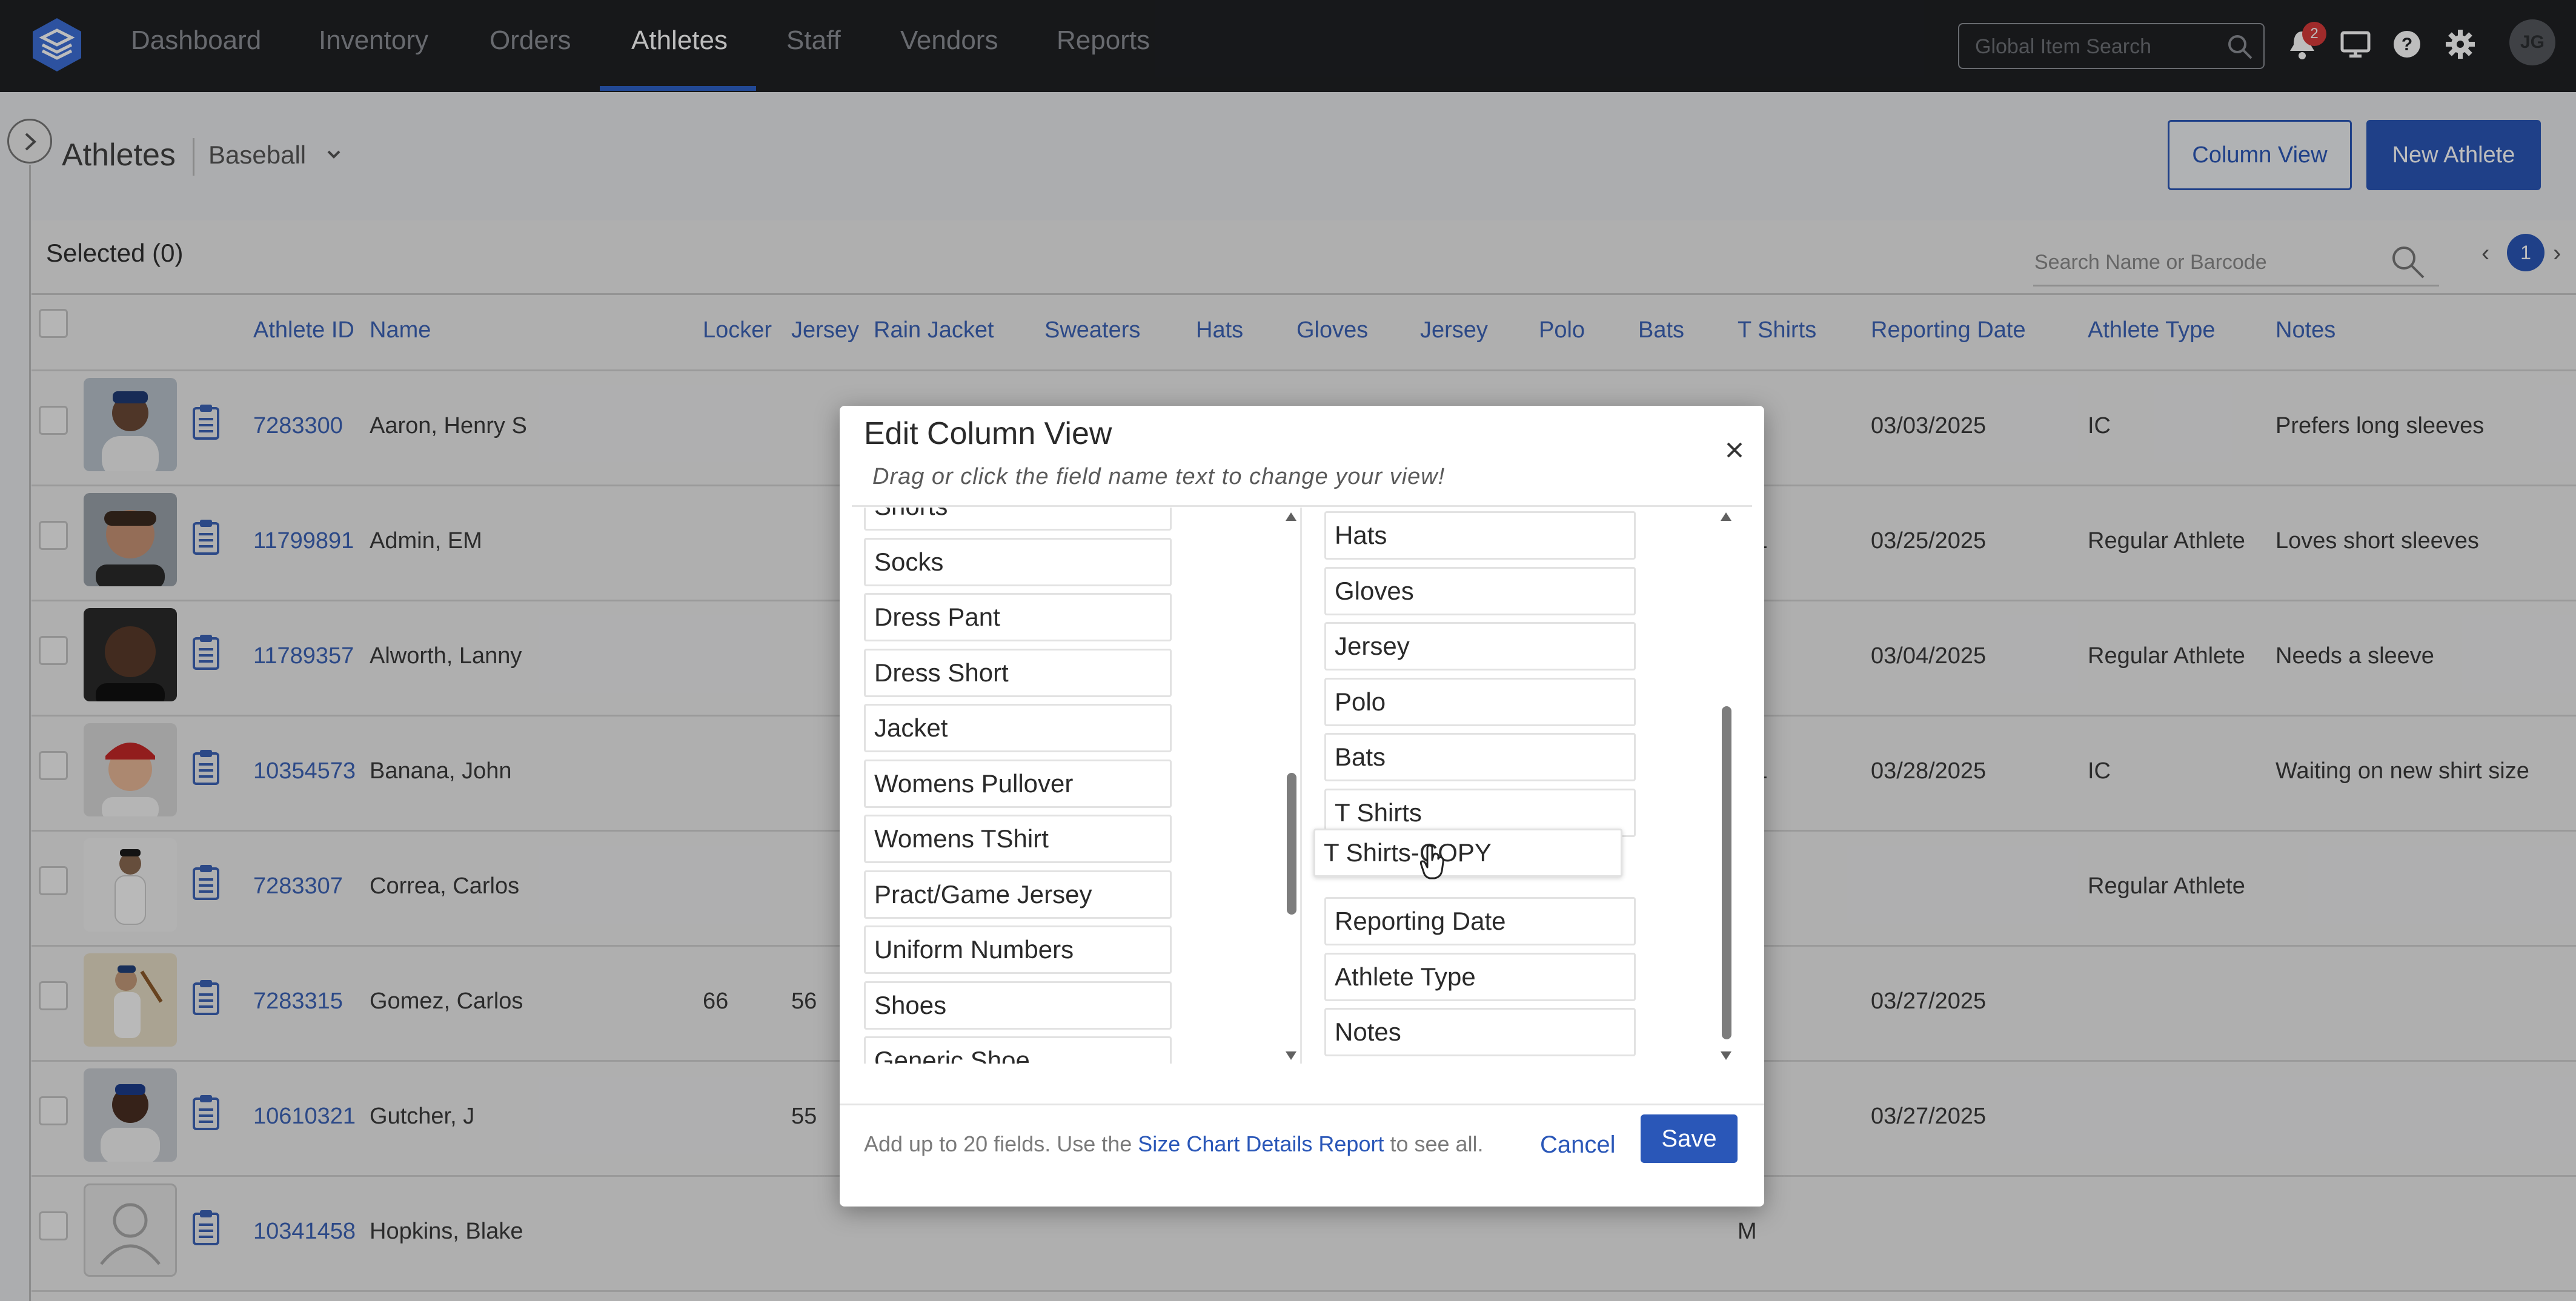 The width and height of the screenshot is (2576, 1301). Describe the element at coordinates (1480, 921) in the screenshot. I see `field-item: Reporting Date` at that location.